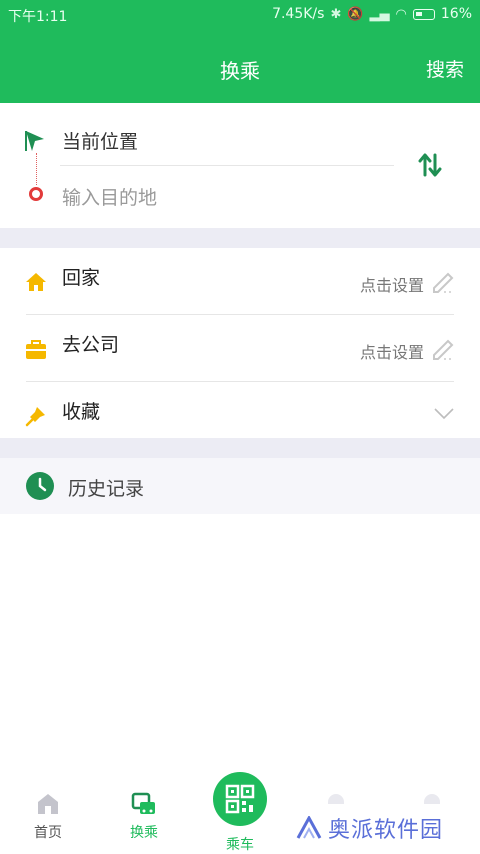 This screenshot has width=480, height=854. Describe the element at coordinates (48, 817) in the screenshot. I see `tab-home: 首页` at that location.